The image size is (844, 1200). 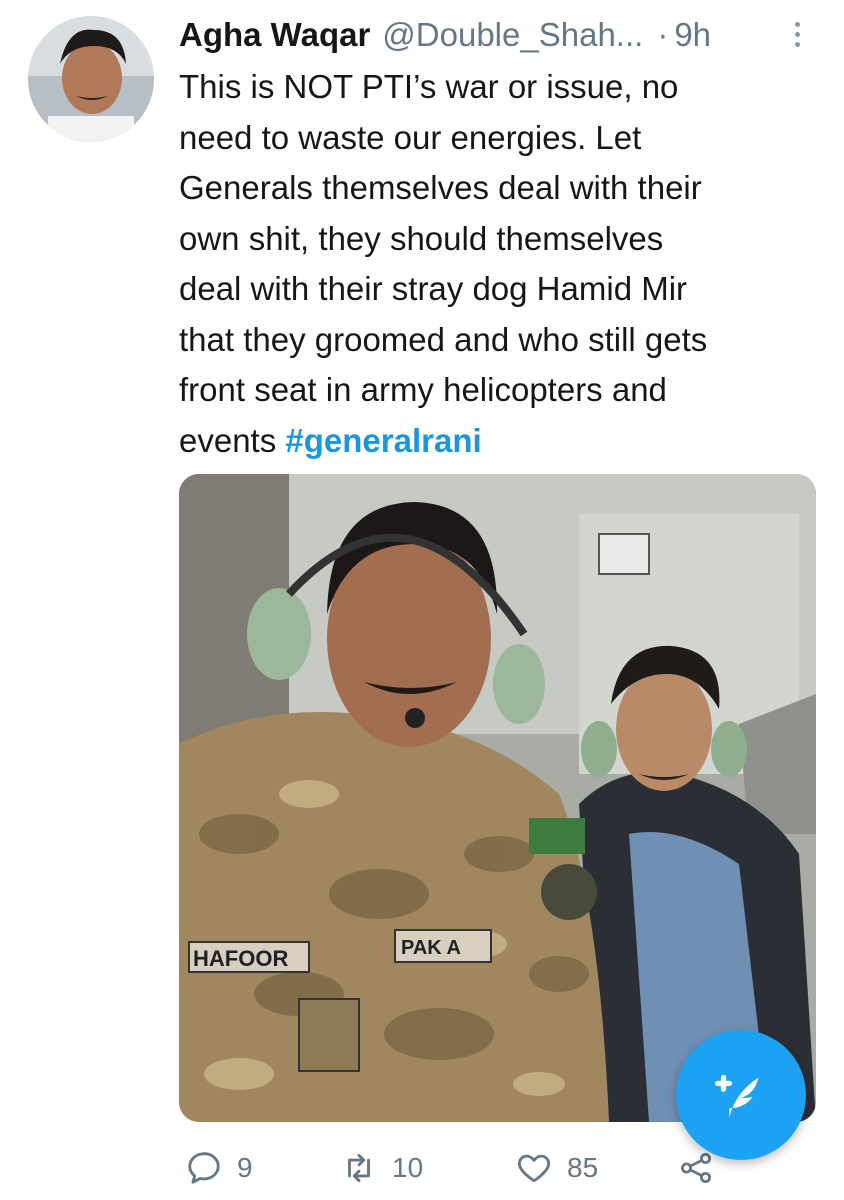 I want to click on retweet-button: 10, so click(x=381, y=1168).